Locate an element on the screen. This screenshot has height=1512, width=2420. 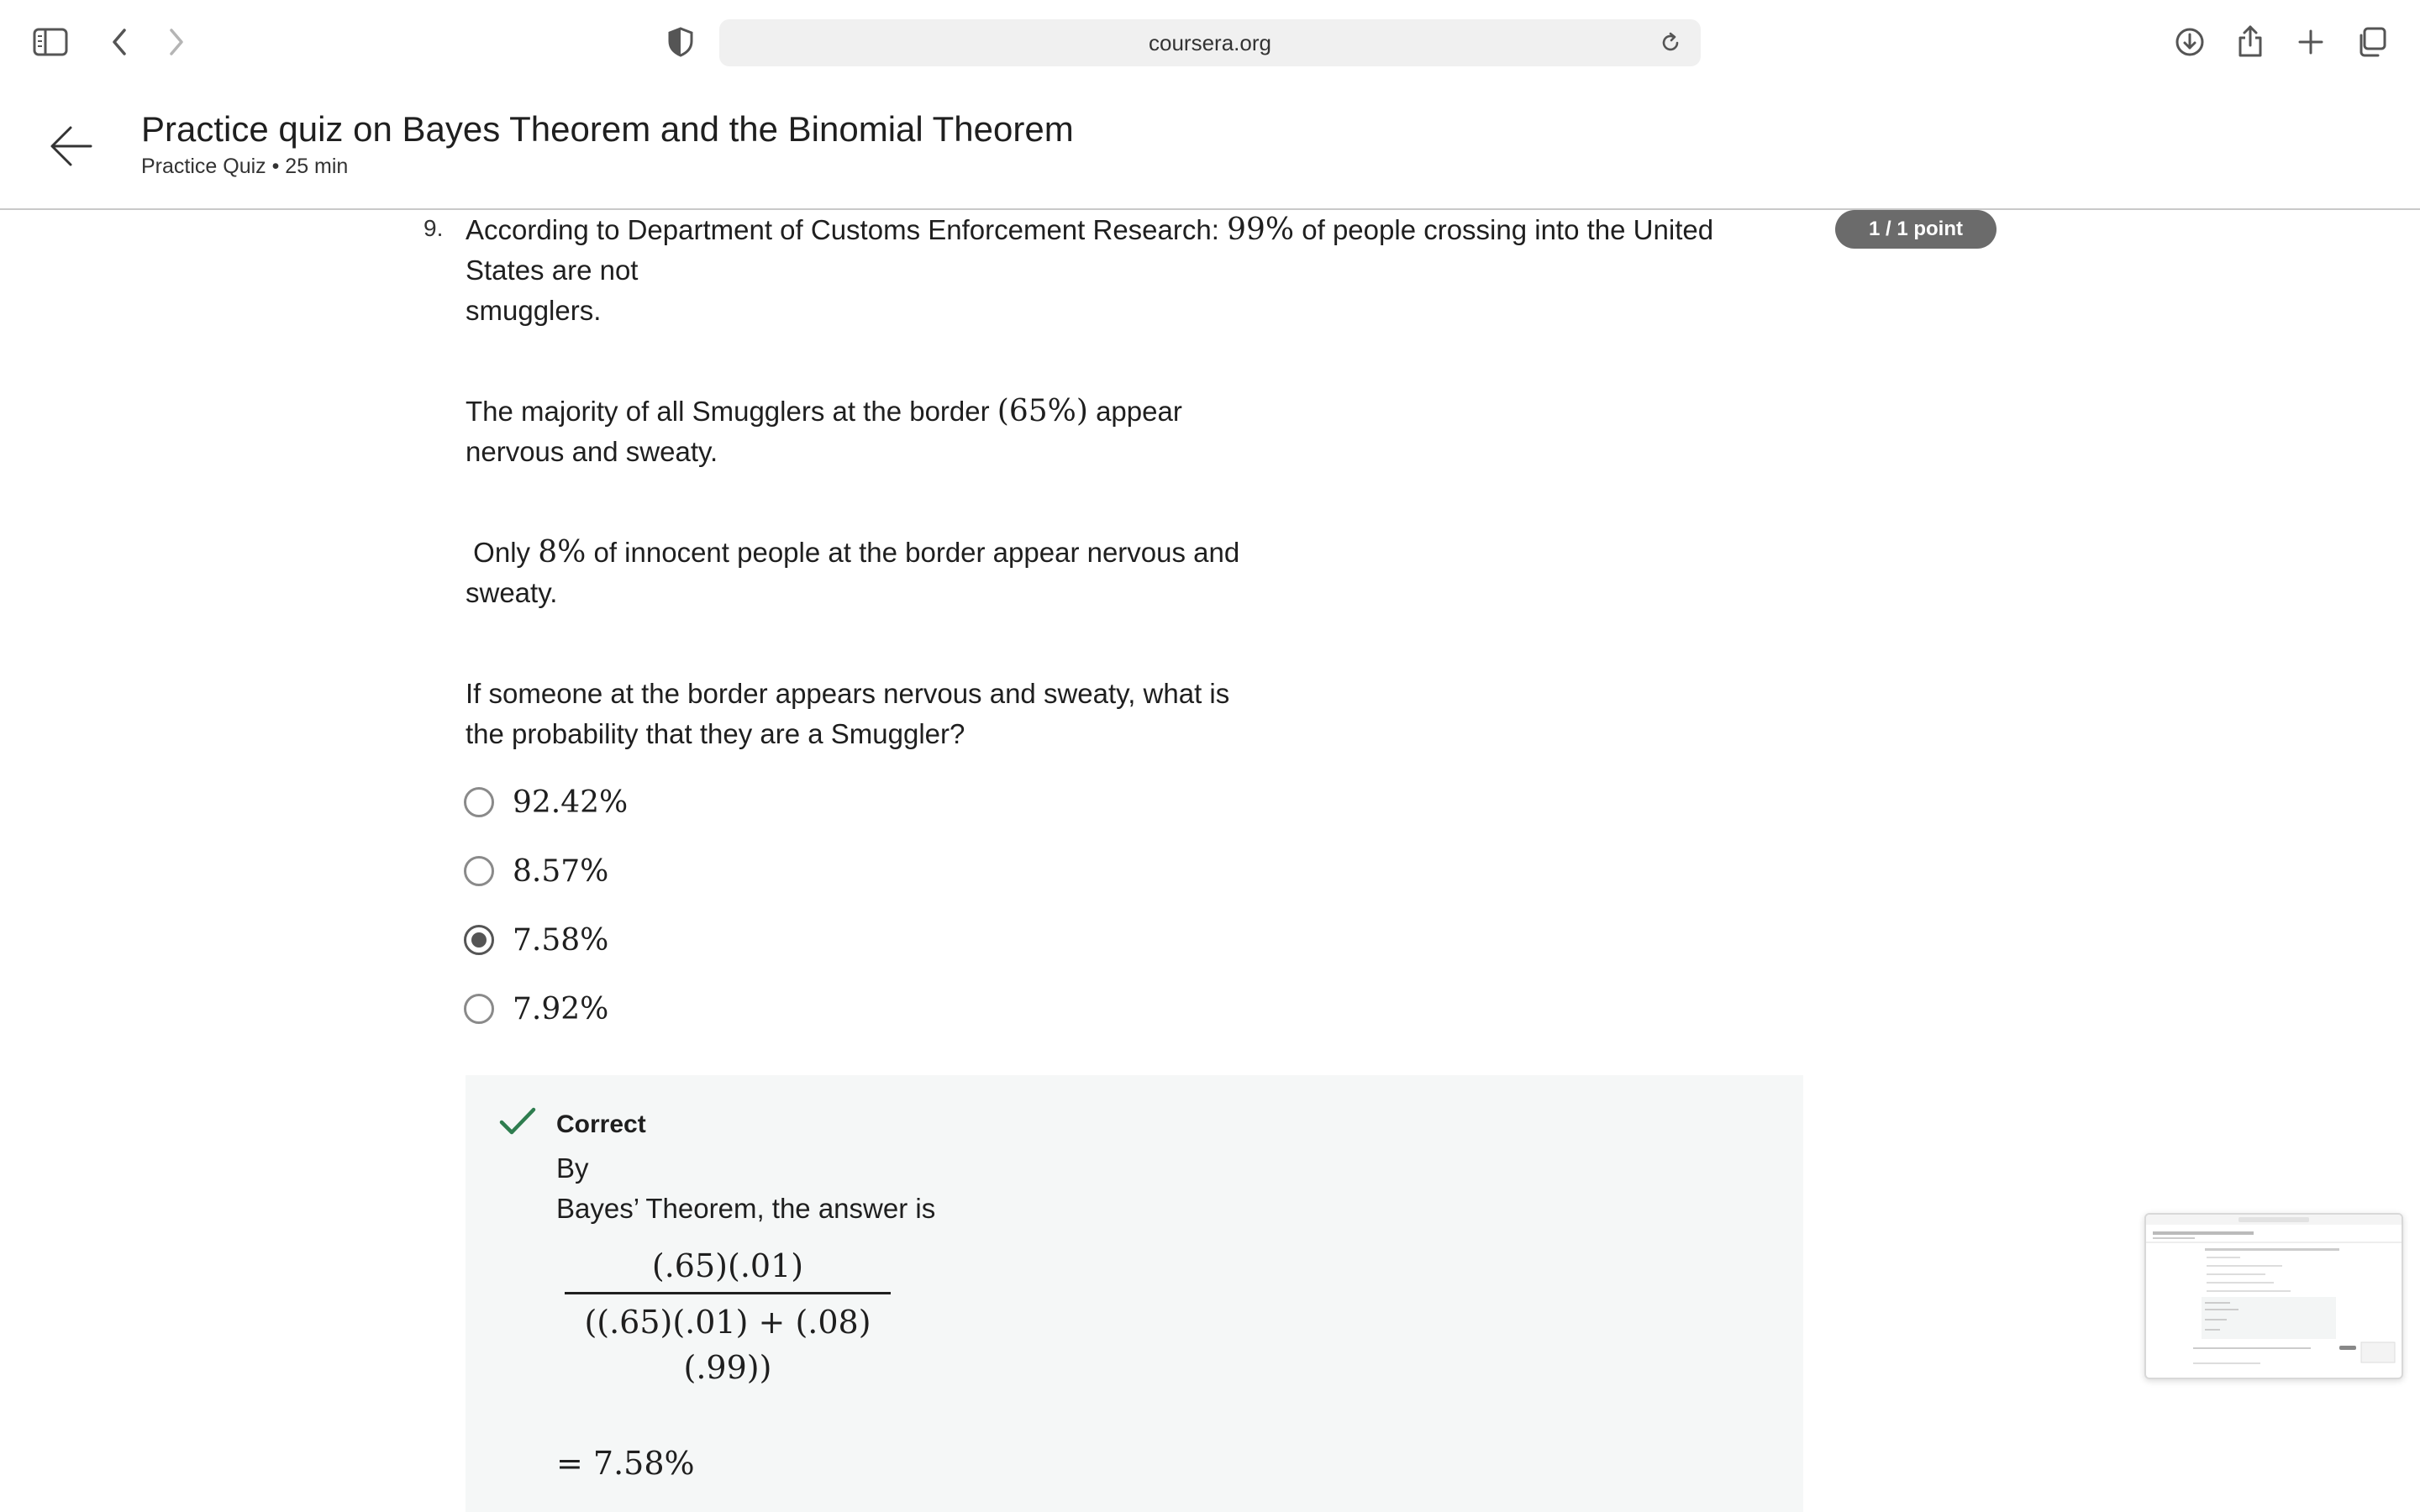
back-to-course-button is located at coordinates (72, 146).